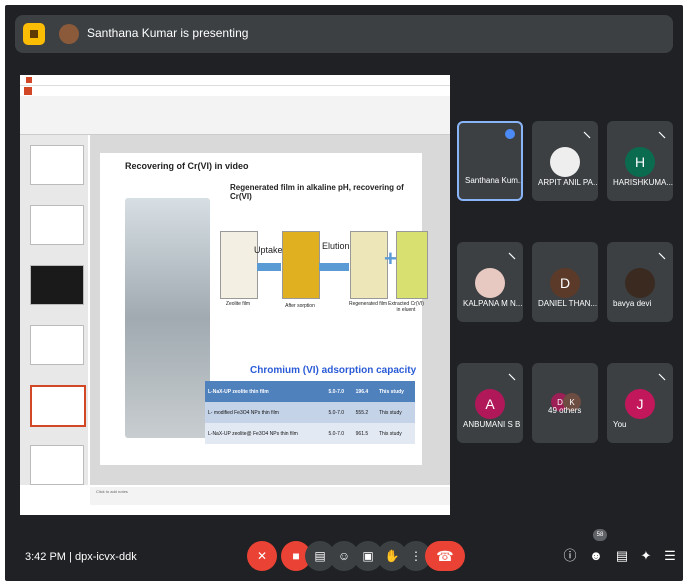 This screenshot has height=586, width=689. What do you see at coordinates (270, 496) in the screenshot?
I see `notes-pane: Click to add notes` at bounding box center [270, 496].